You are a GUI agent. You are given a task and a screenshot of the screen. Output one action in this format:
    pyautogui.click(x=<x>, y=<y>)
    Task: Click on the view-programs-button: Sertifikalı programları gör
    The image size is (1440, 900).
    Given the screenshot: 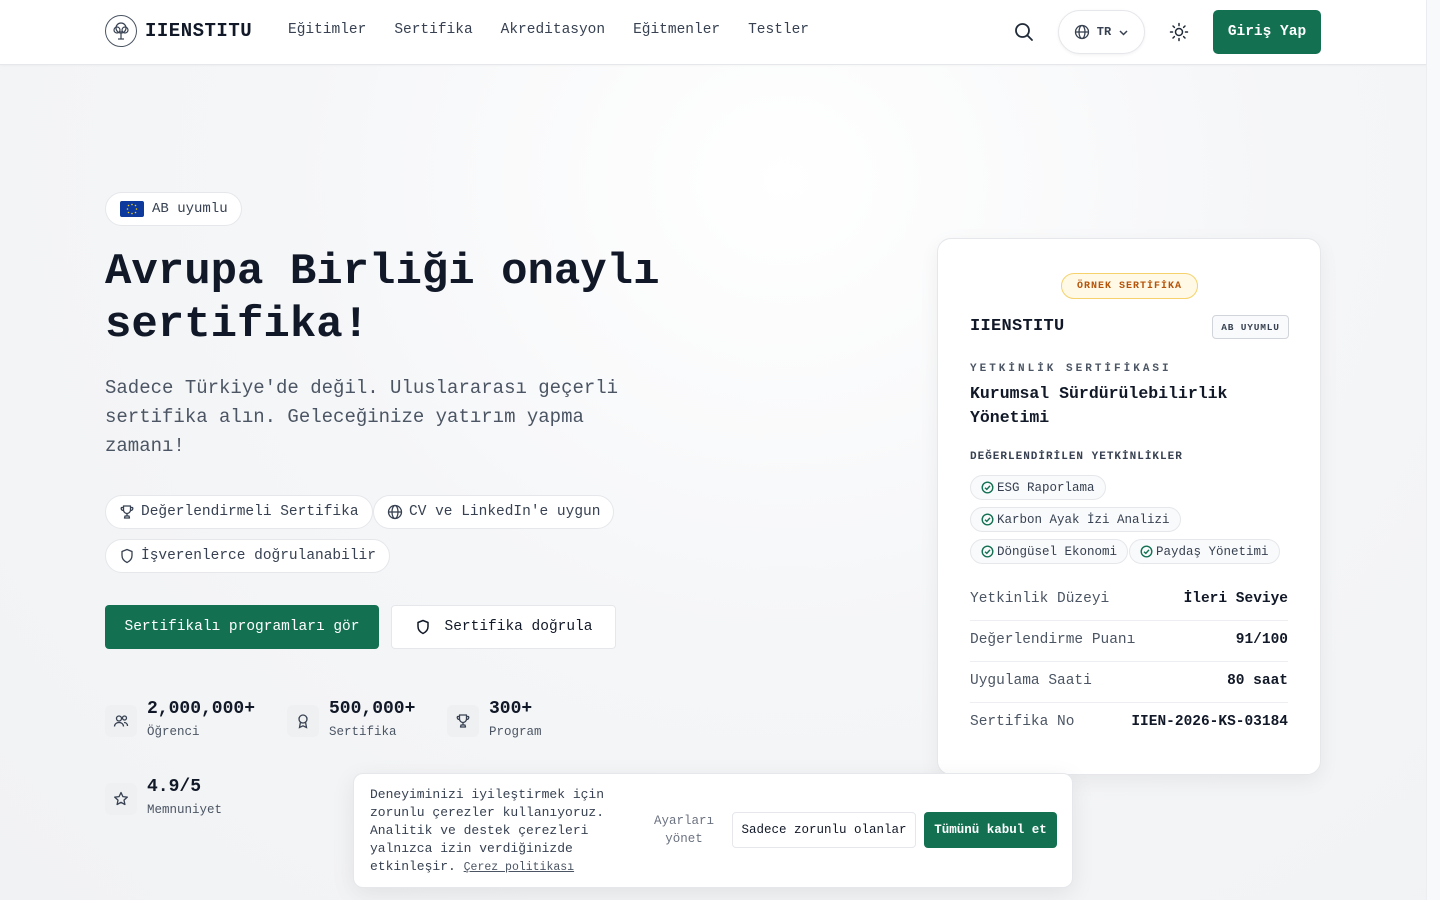 What is the action you would take?
    pyautogui.click(x=242, y=627)
    